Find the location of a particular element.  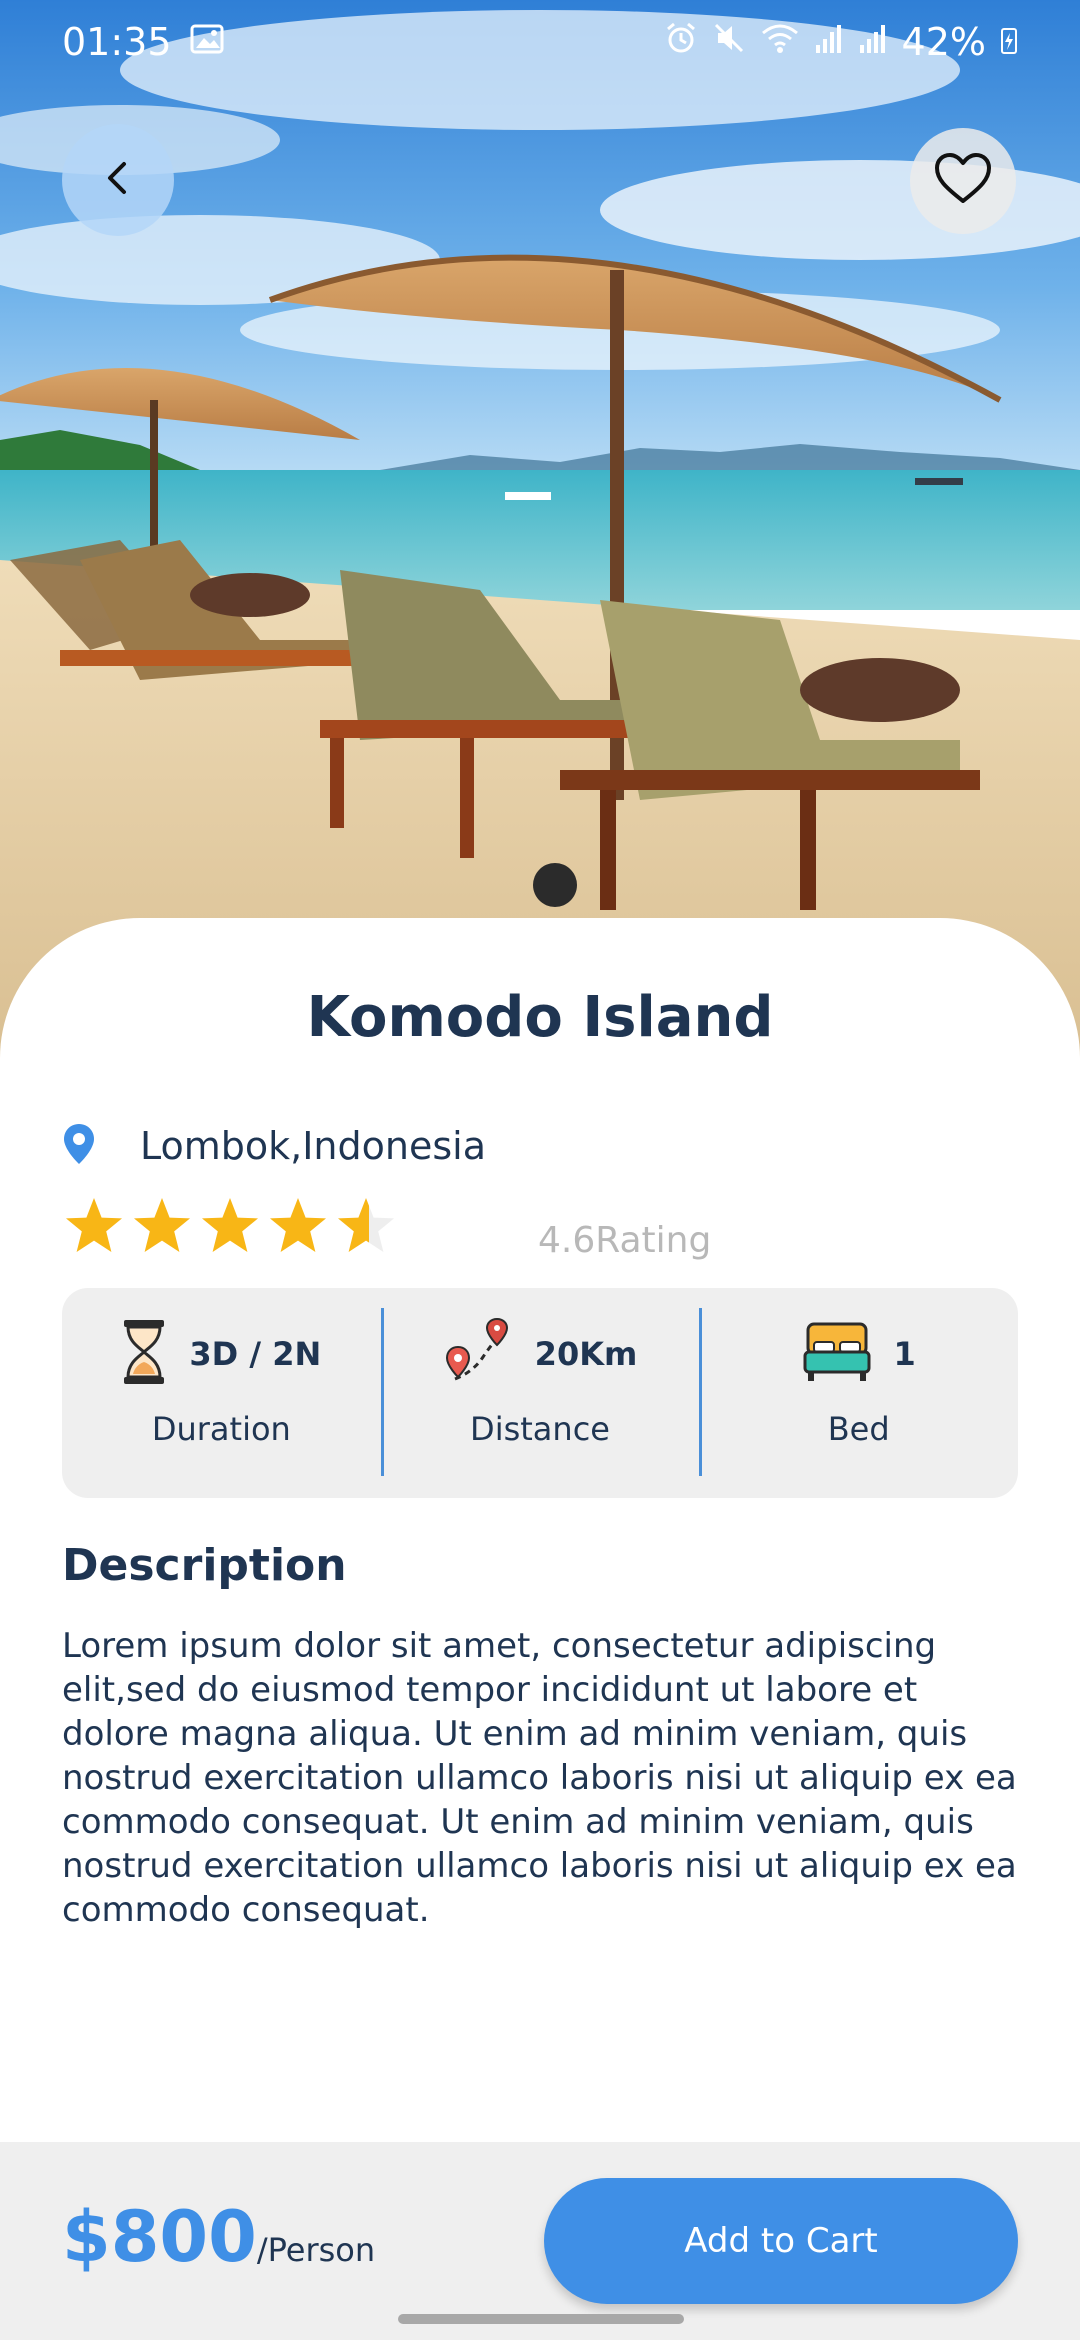

duration-info: 3D / 2N Duration is located at coordinates (221, 1393).